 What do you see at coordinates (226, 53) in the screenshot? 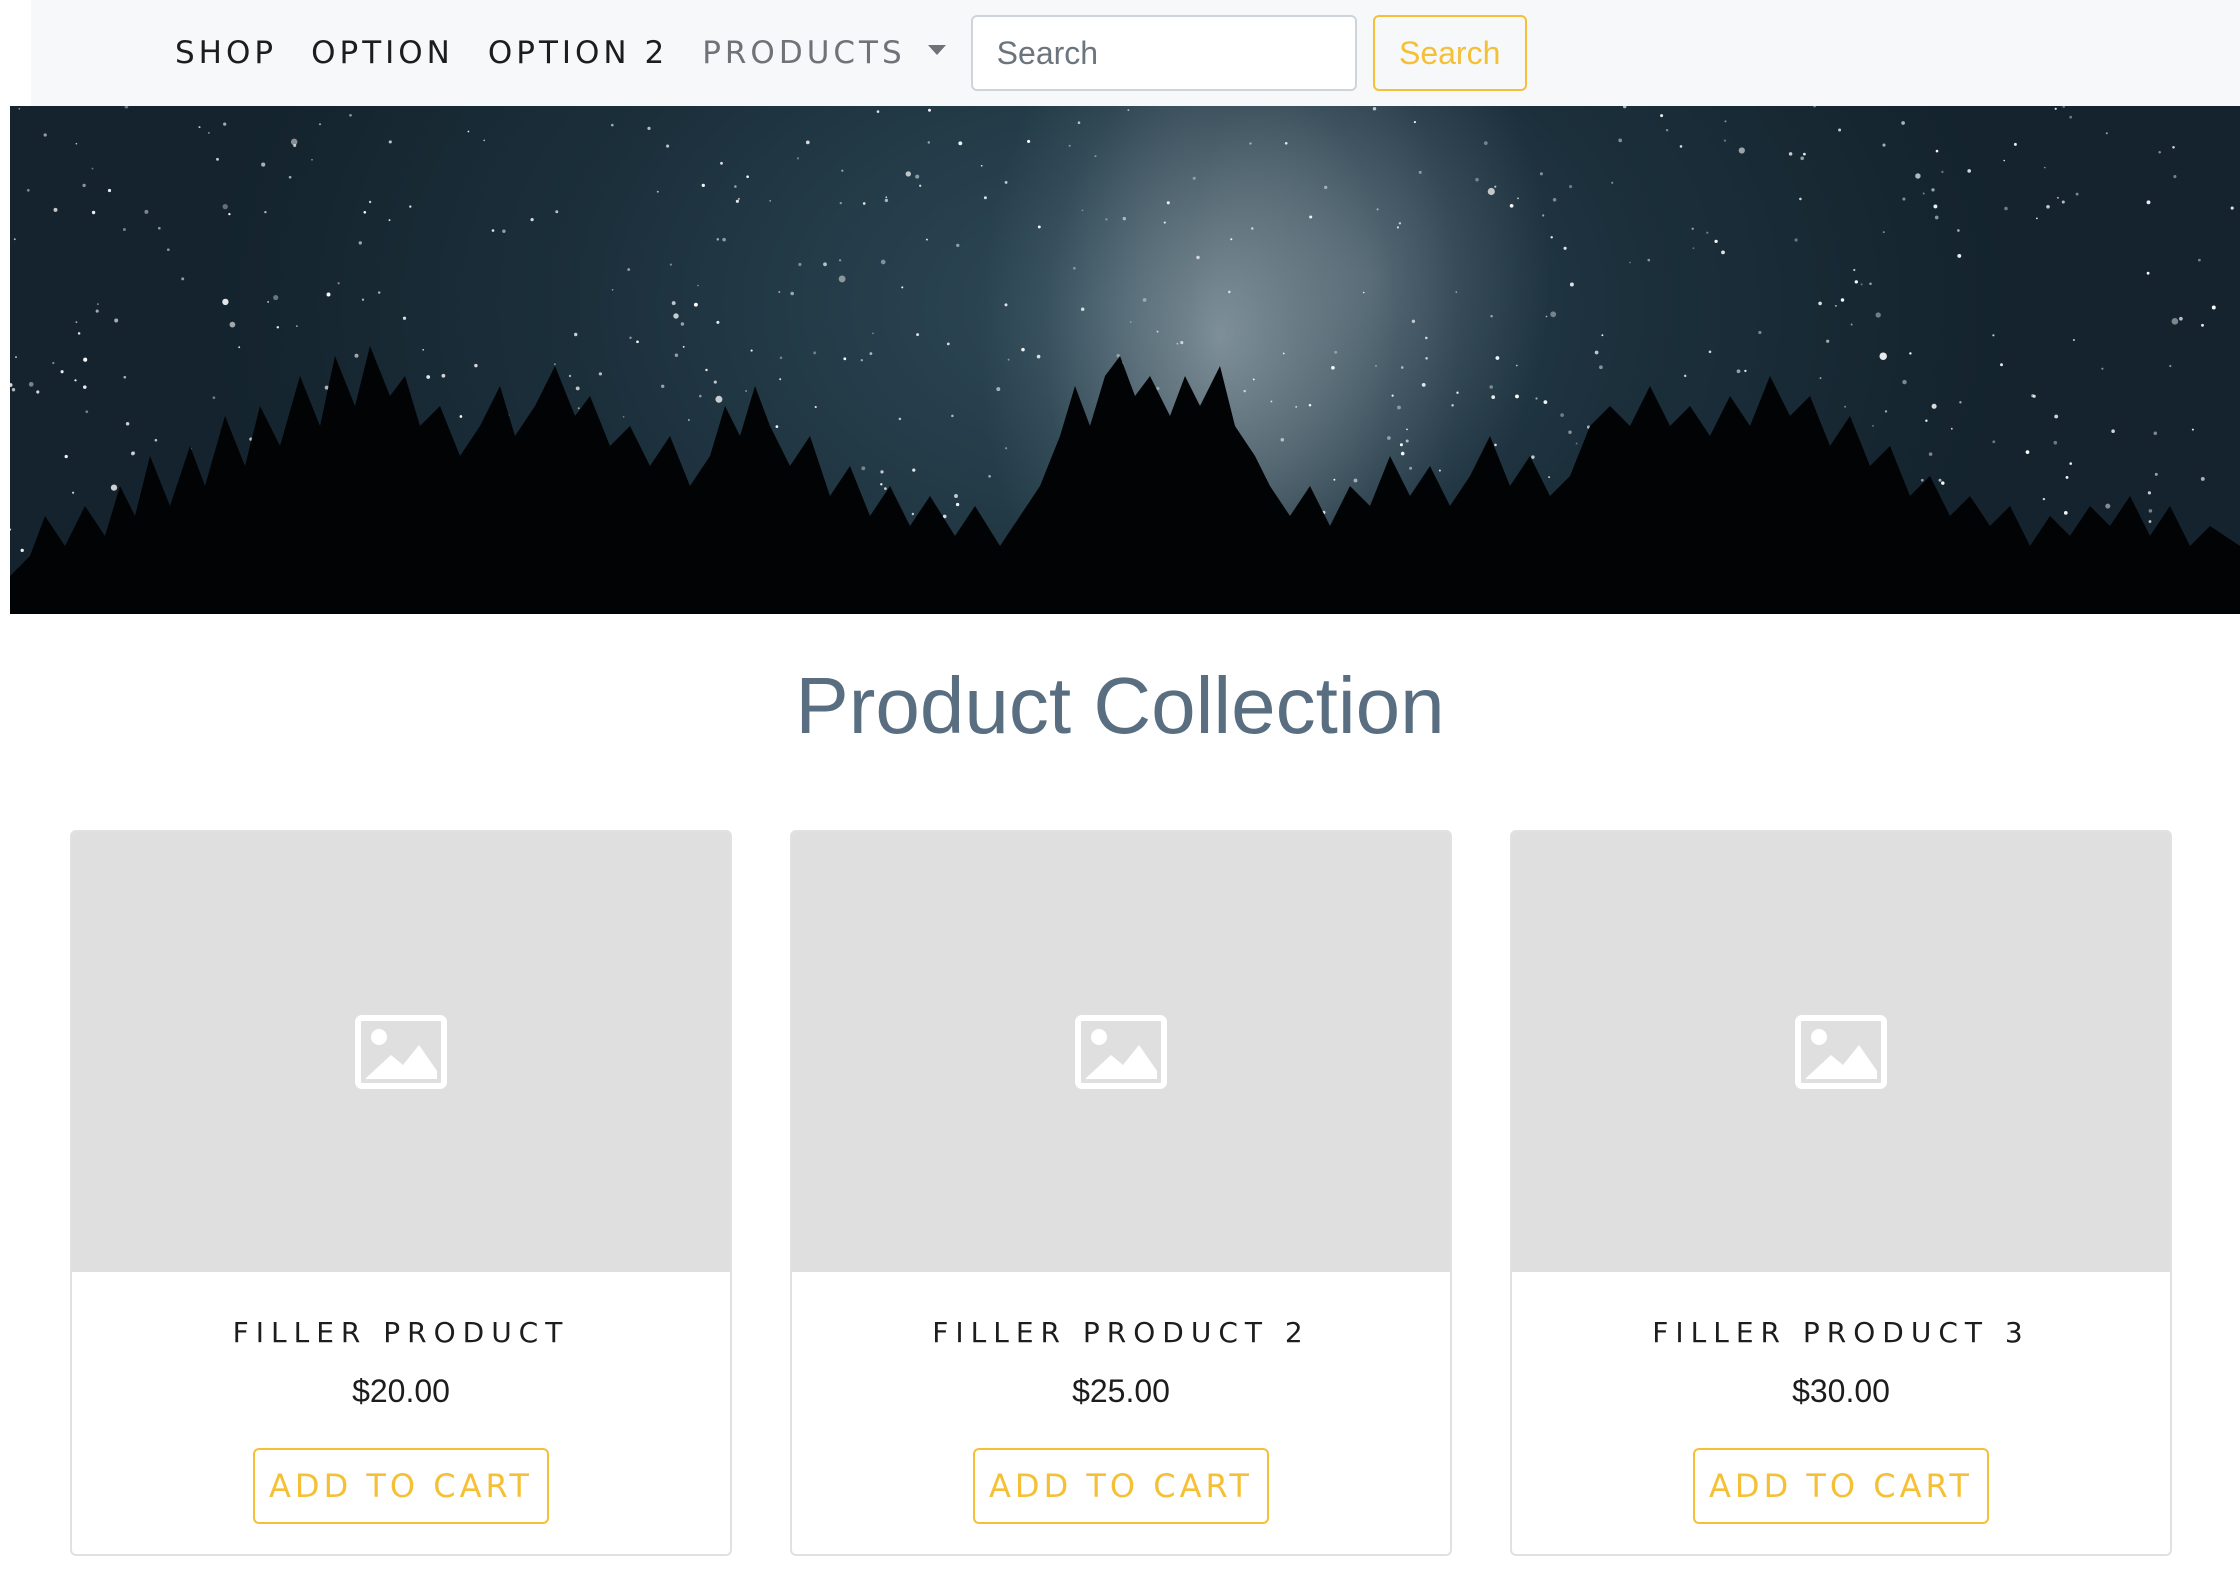
I see `nav-link-shop: SHOP` at bounding box center [226, 53].